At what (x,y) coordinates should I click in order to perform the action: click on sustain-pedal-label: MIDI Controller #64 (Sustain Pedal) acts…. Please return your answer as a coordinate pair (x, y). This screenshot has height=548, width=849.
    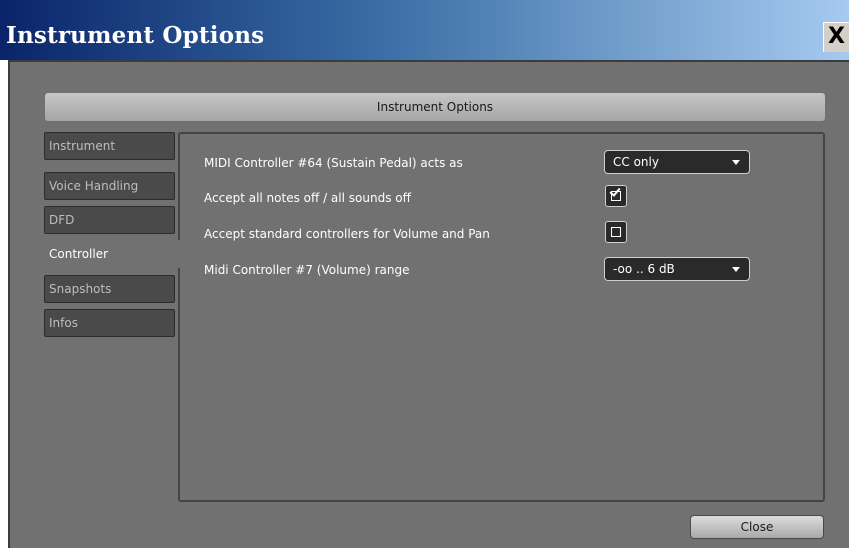
    Looking at the image, I should click on (333, 163).